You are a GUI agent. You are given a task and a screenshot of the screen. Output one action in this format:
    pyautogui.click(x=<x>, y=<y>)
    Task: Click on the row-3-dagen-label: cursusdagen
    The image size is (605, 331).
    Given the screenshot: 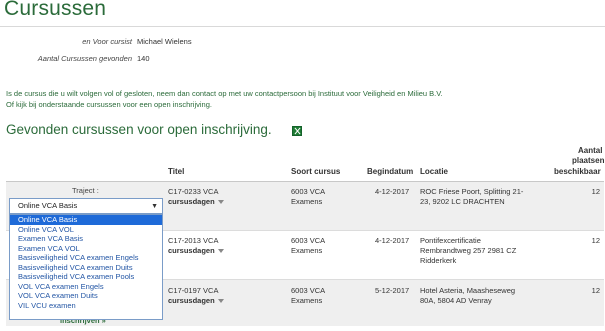 What is the action you would take?
    pyautogui.click(x=191, y=300)
    